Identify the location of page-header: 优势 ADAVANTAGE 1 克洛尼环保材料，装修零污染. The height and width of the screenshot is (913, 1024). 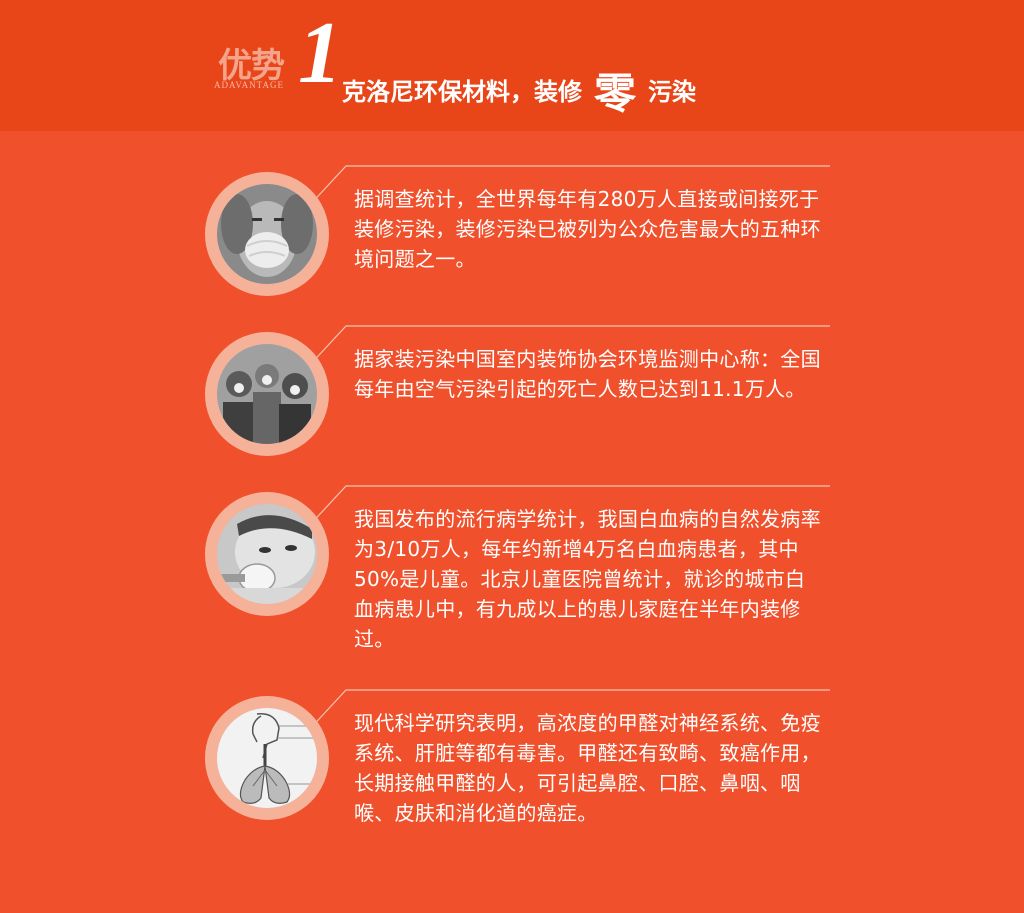
(512, 65).